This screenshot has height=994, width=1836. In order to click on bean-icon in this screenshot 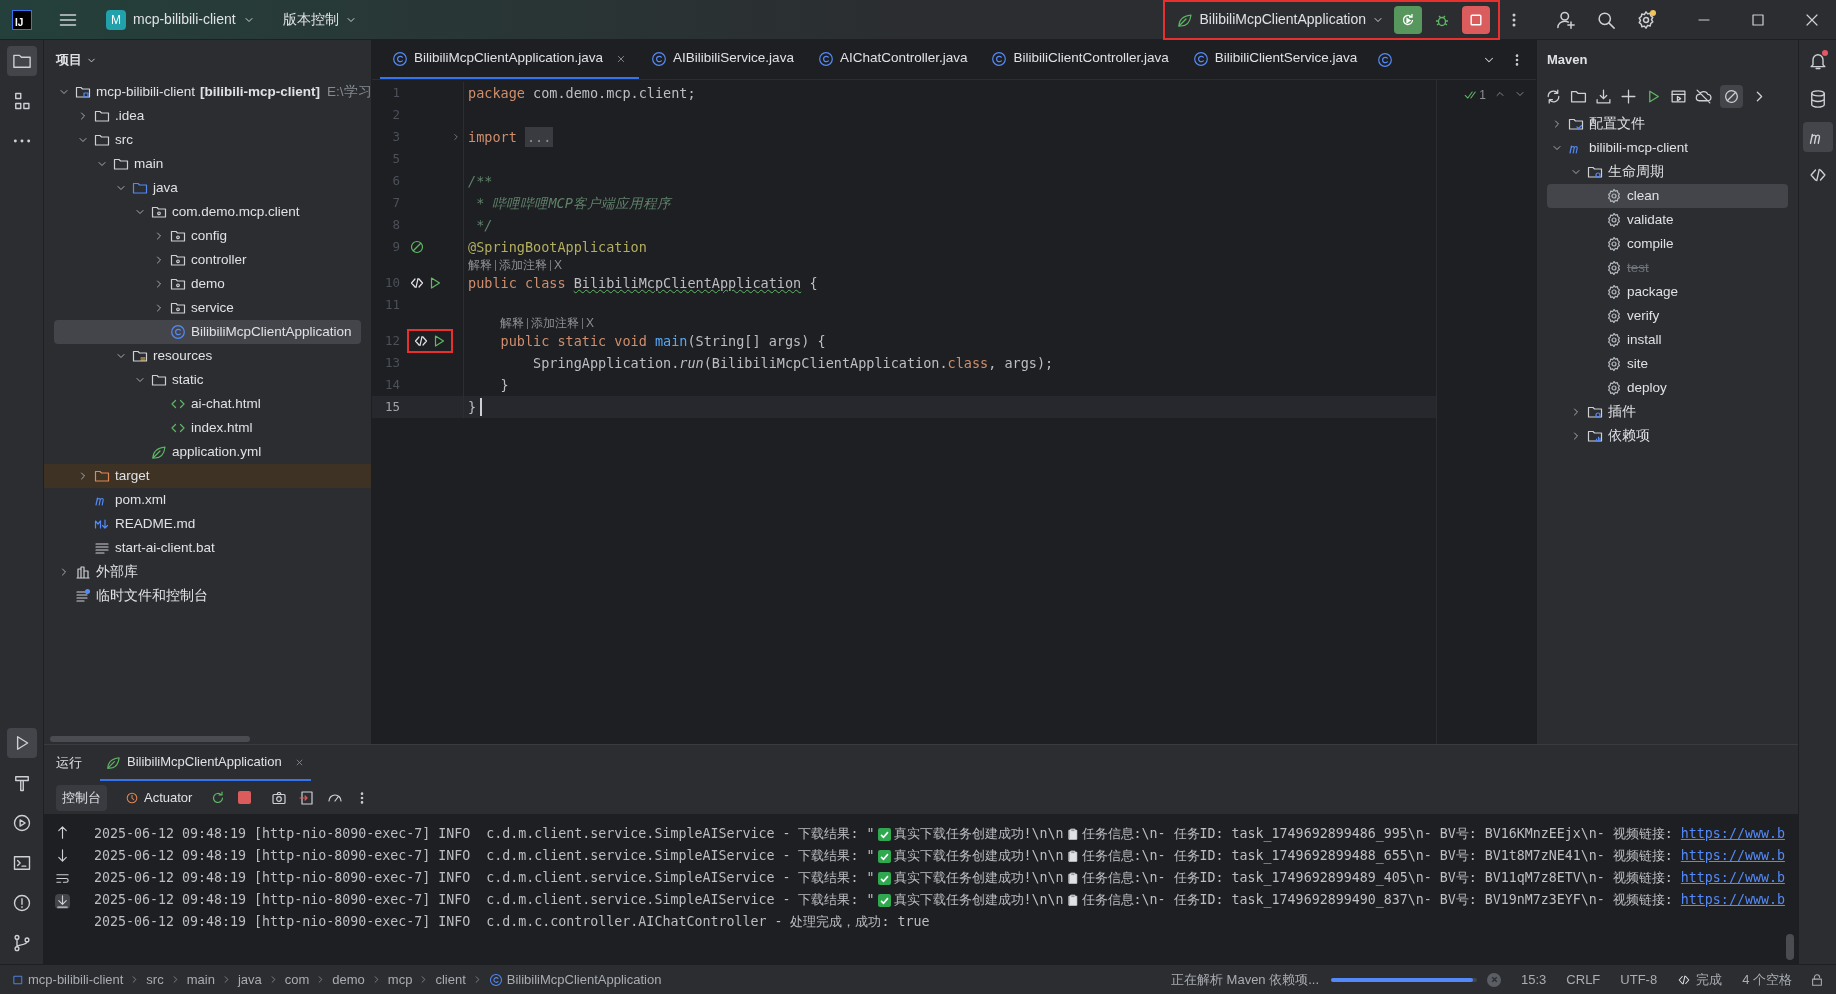, I will do `click(417, 247)`.